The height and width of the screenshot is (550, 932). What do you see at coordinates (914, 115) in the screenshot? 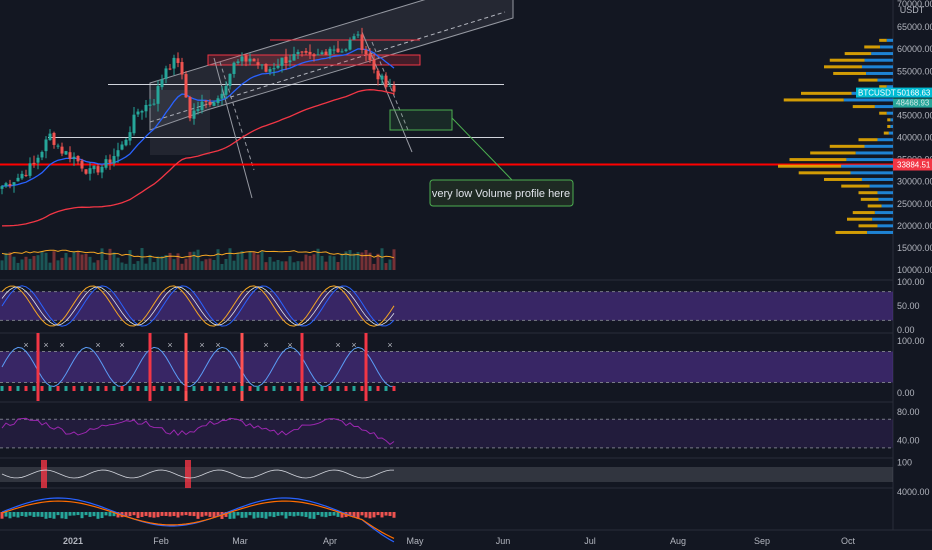
I see `price-axis-tick: 45000.00` at bounding box center [914, 115].